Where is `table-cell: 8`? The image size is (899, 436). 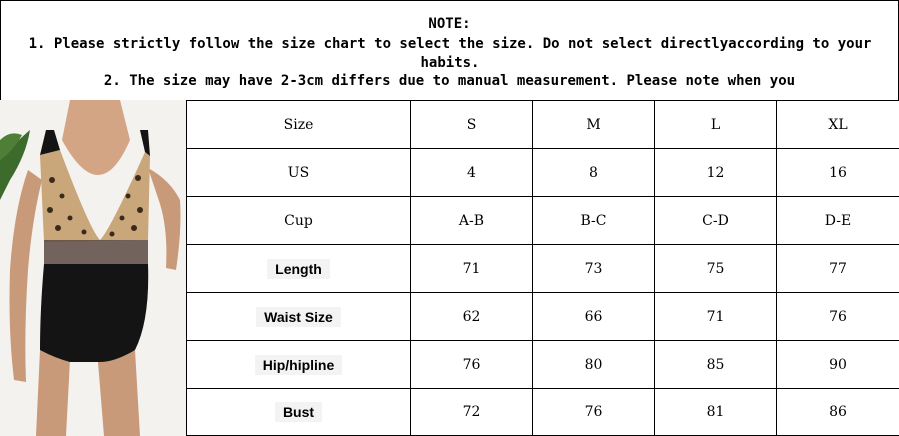 table-cell: 8 is located at coordinates (593, 172).